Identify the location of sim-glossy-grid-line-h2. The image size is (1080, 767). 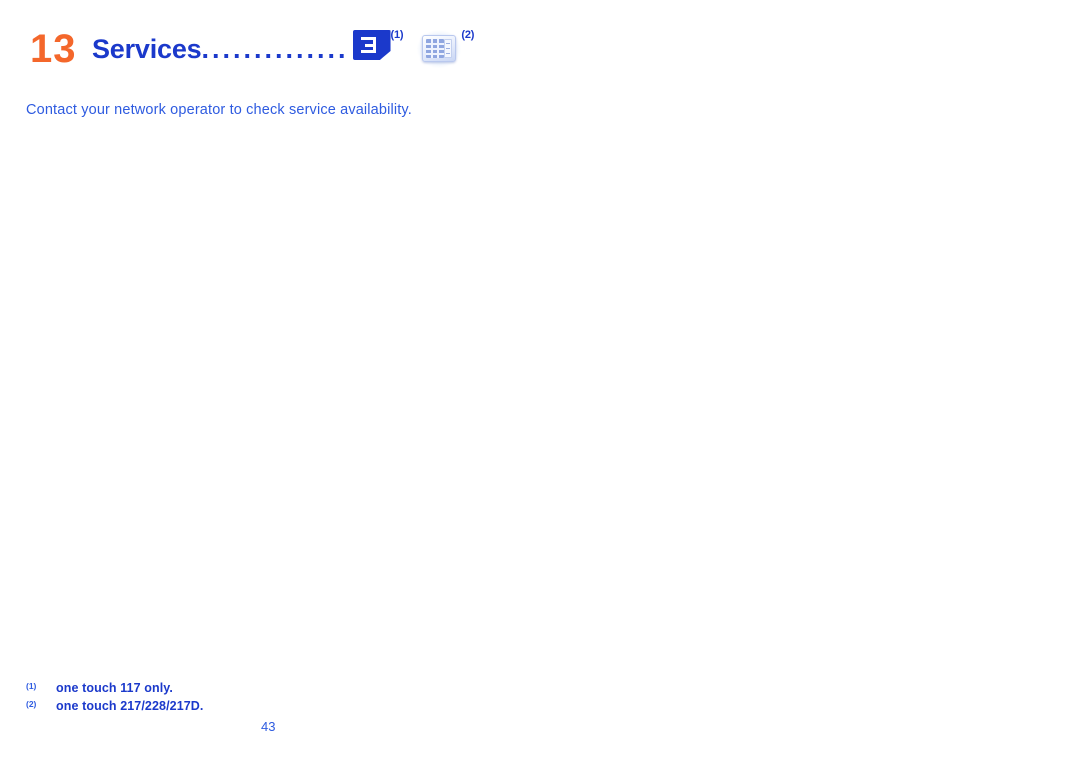
(435, 49).